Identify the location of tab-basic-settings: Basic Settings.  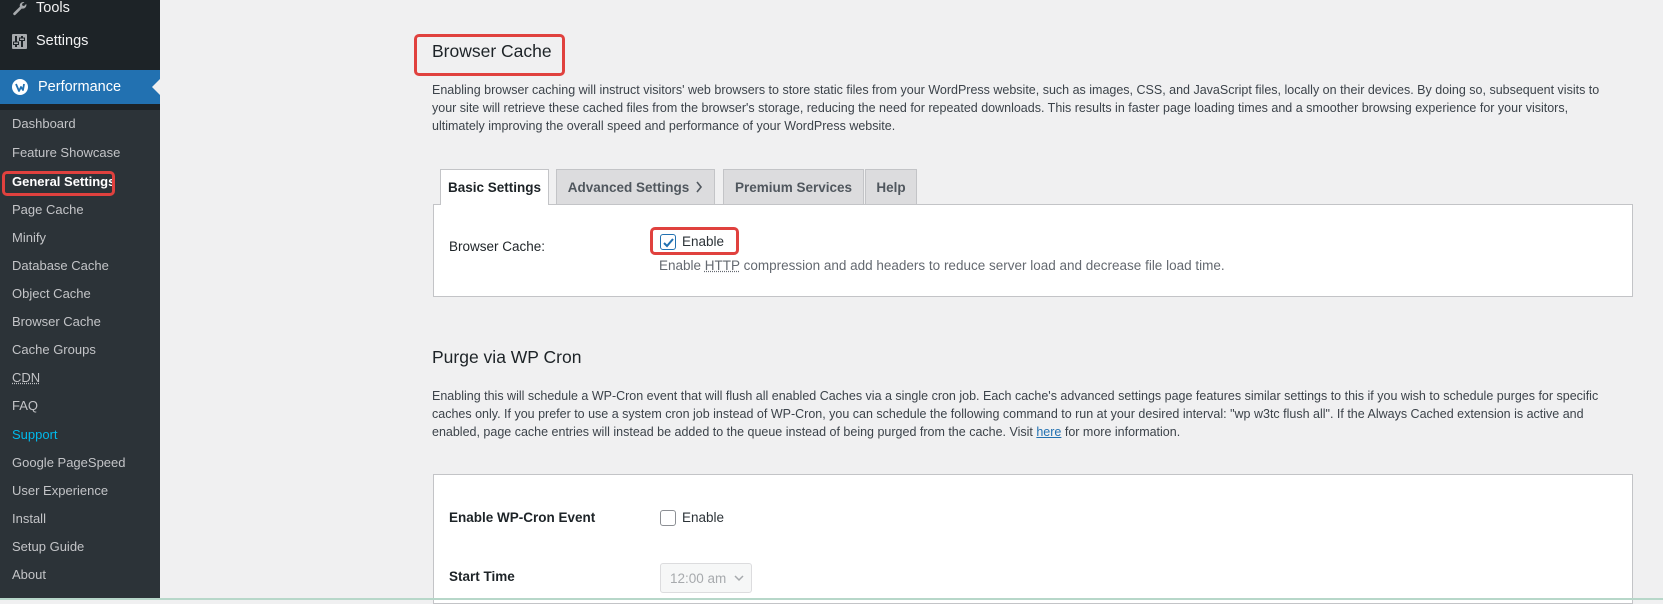
(494, 187).